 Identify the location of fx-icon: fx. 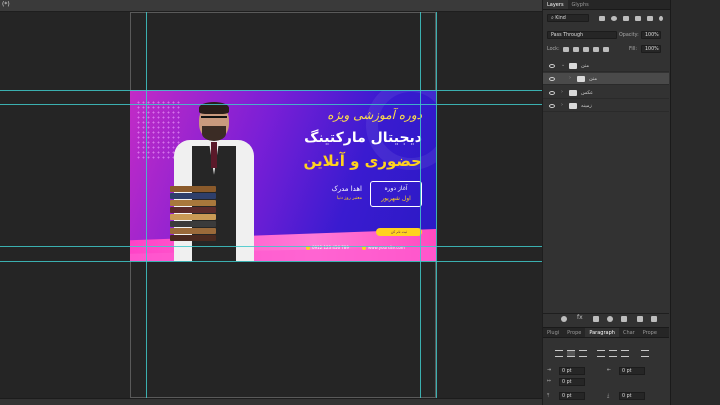
(581, 317).